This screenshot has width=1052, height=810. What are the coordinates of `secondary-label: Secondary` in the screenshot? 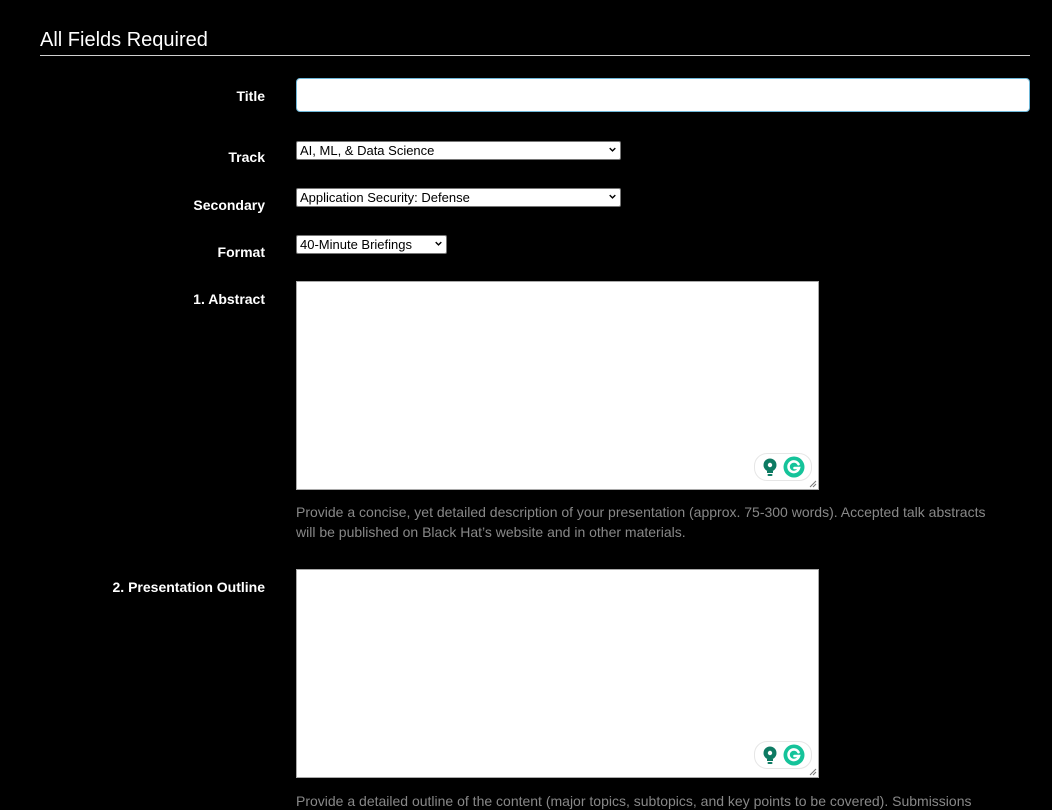 It's located at (229, 205).